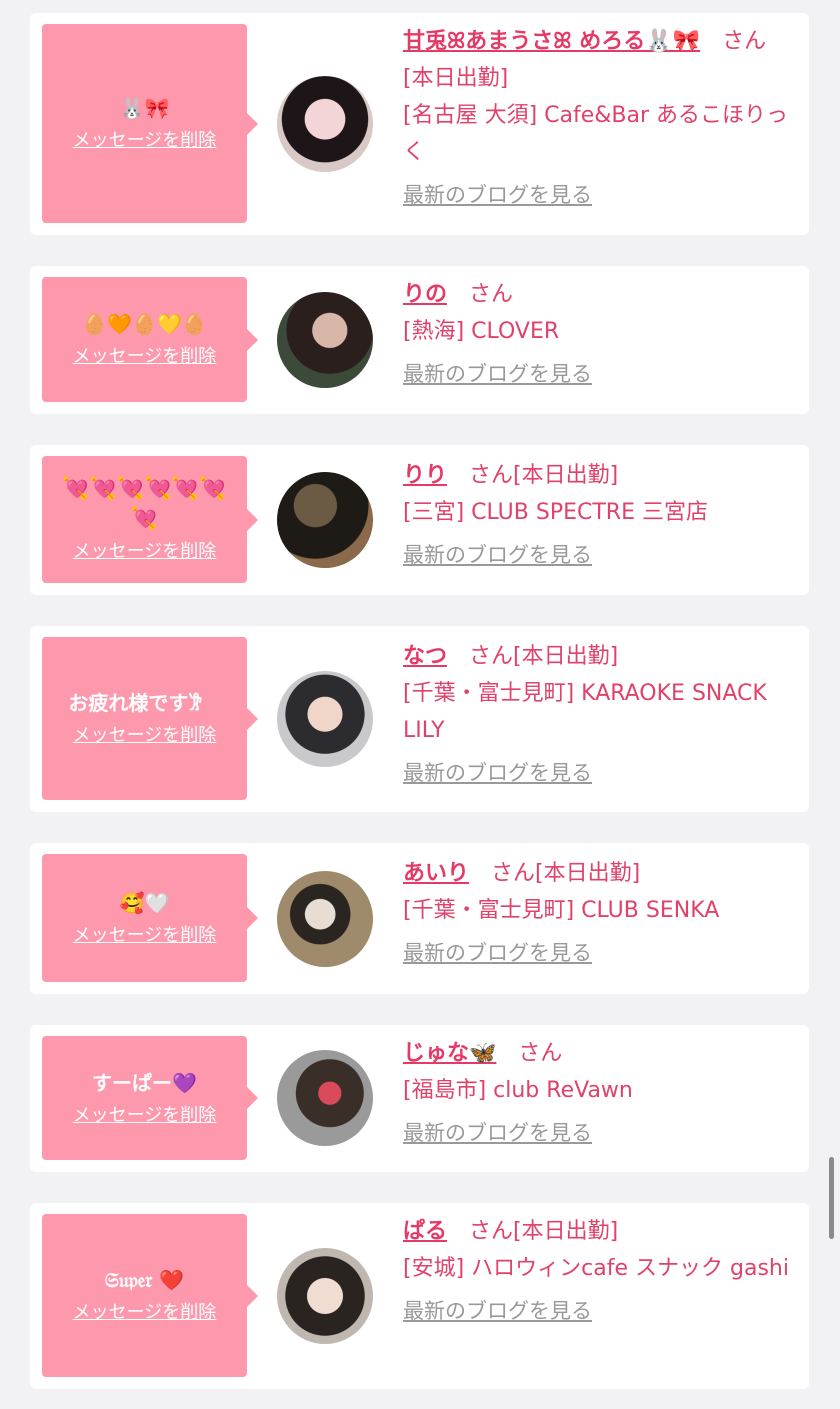 The image size is (840, 1409). Describe the element at coordinates (585, 712) in the screenshot. I see `shop-text: [千葉・富士見町] KARAOKE SNACK LILY` at that location.